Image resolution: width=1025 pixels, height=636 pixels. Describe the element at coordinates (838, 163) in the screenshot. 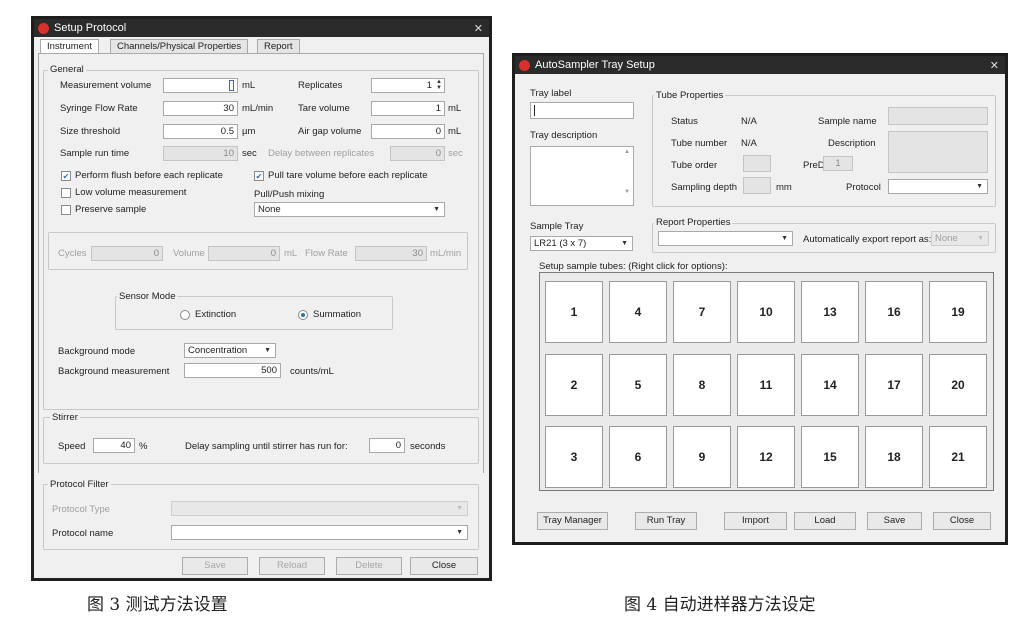

I see `predf-input: 1` at that location.